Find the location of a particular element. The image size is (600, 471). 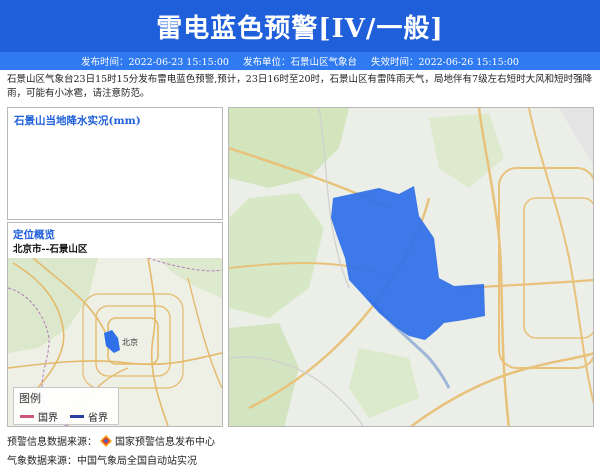

legend-item-provincial-border: 省界 is located at coordinates (89, 416).